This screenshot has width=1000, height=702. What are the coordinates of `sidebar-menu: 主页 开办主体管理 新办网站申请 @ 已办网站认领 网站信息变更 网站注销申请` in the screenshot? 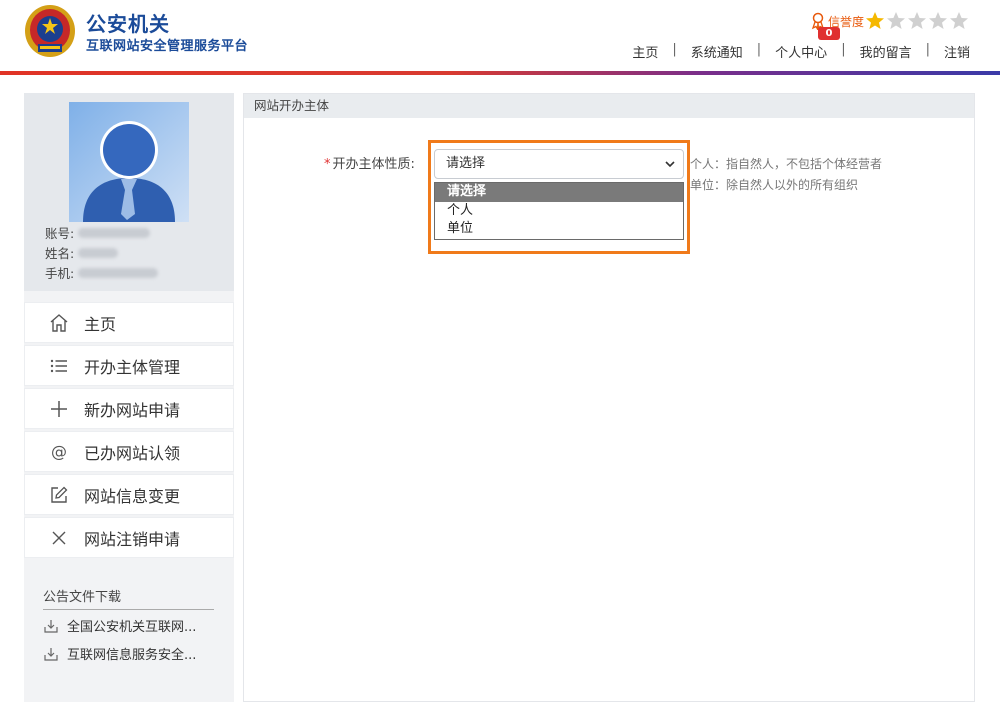 It's located at (129, 431).